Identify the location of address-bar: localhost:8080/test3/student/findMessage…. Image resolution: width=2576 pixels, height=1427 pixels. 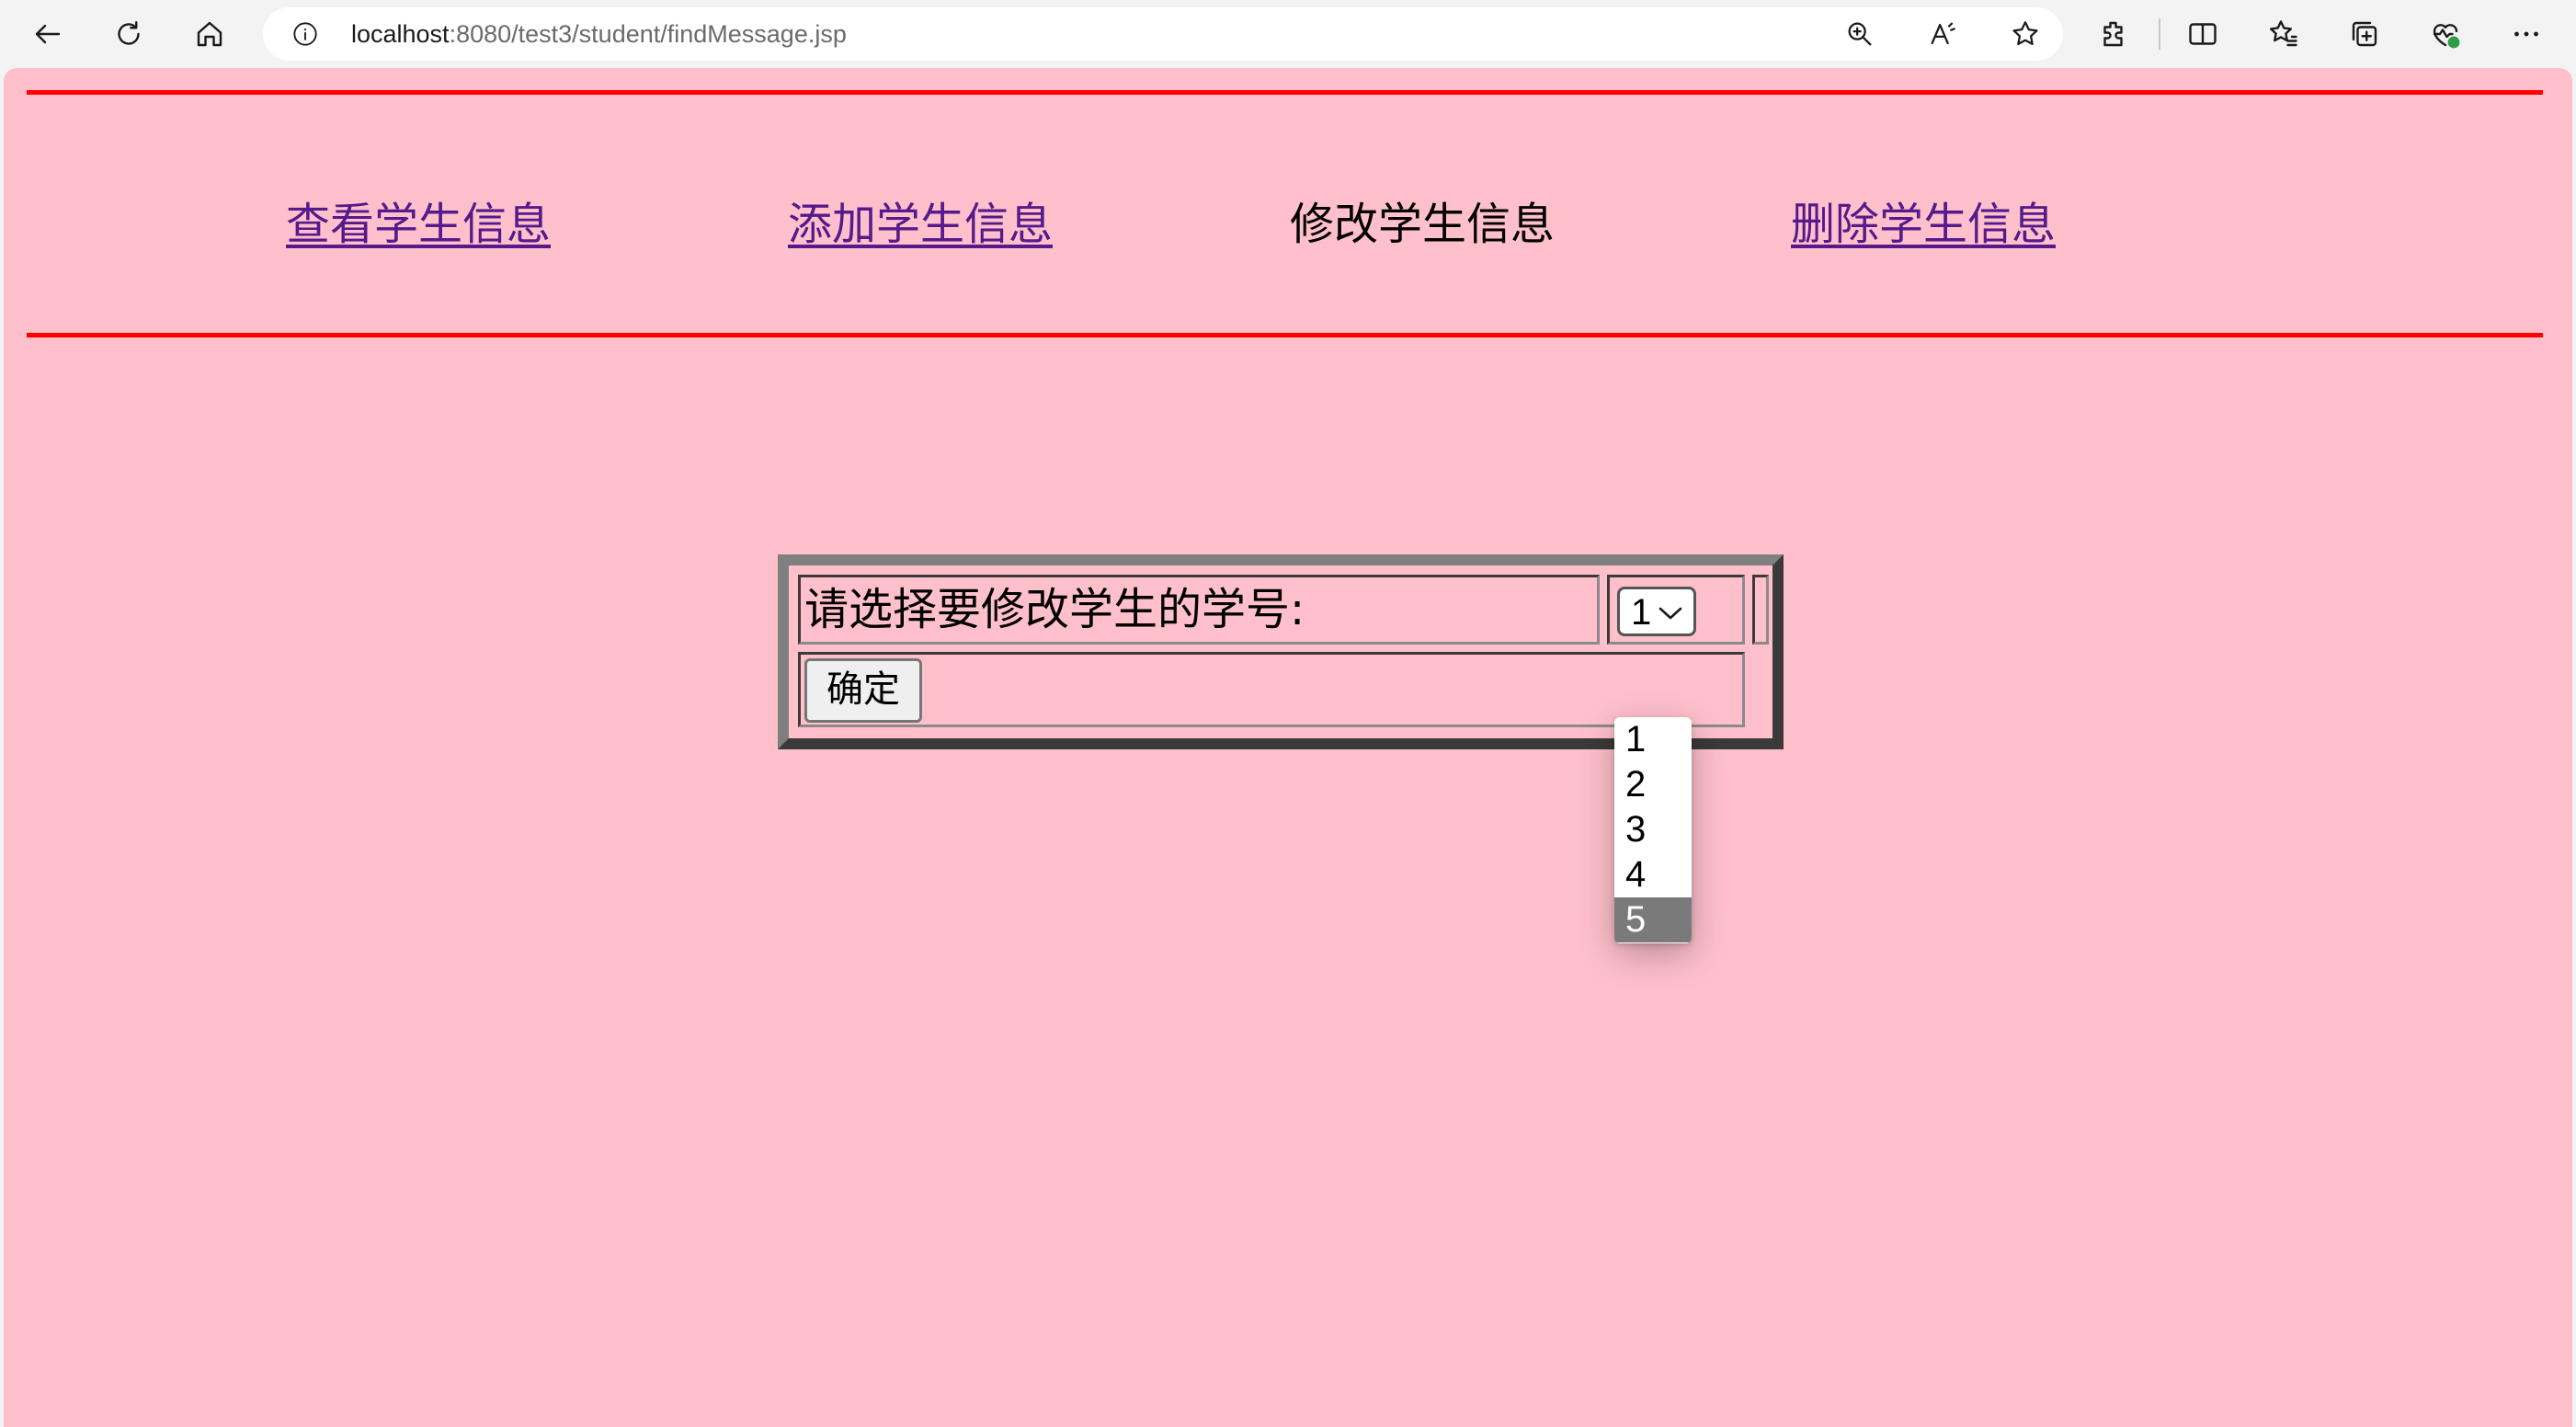
(1163, 34).